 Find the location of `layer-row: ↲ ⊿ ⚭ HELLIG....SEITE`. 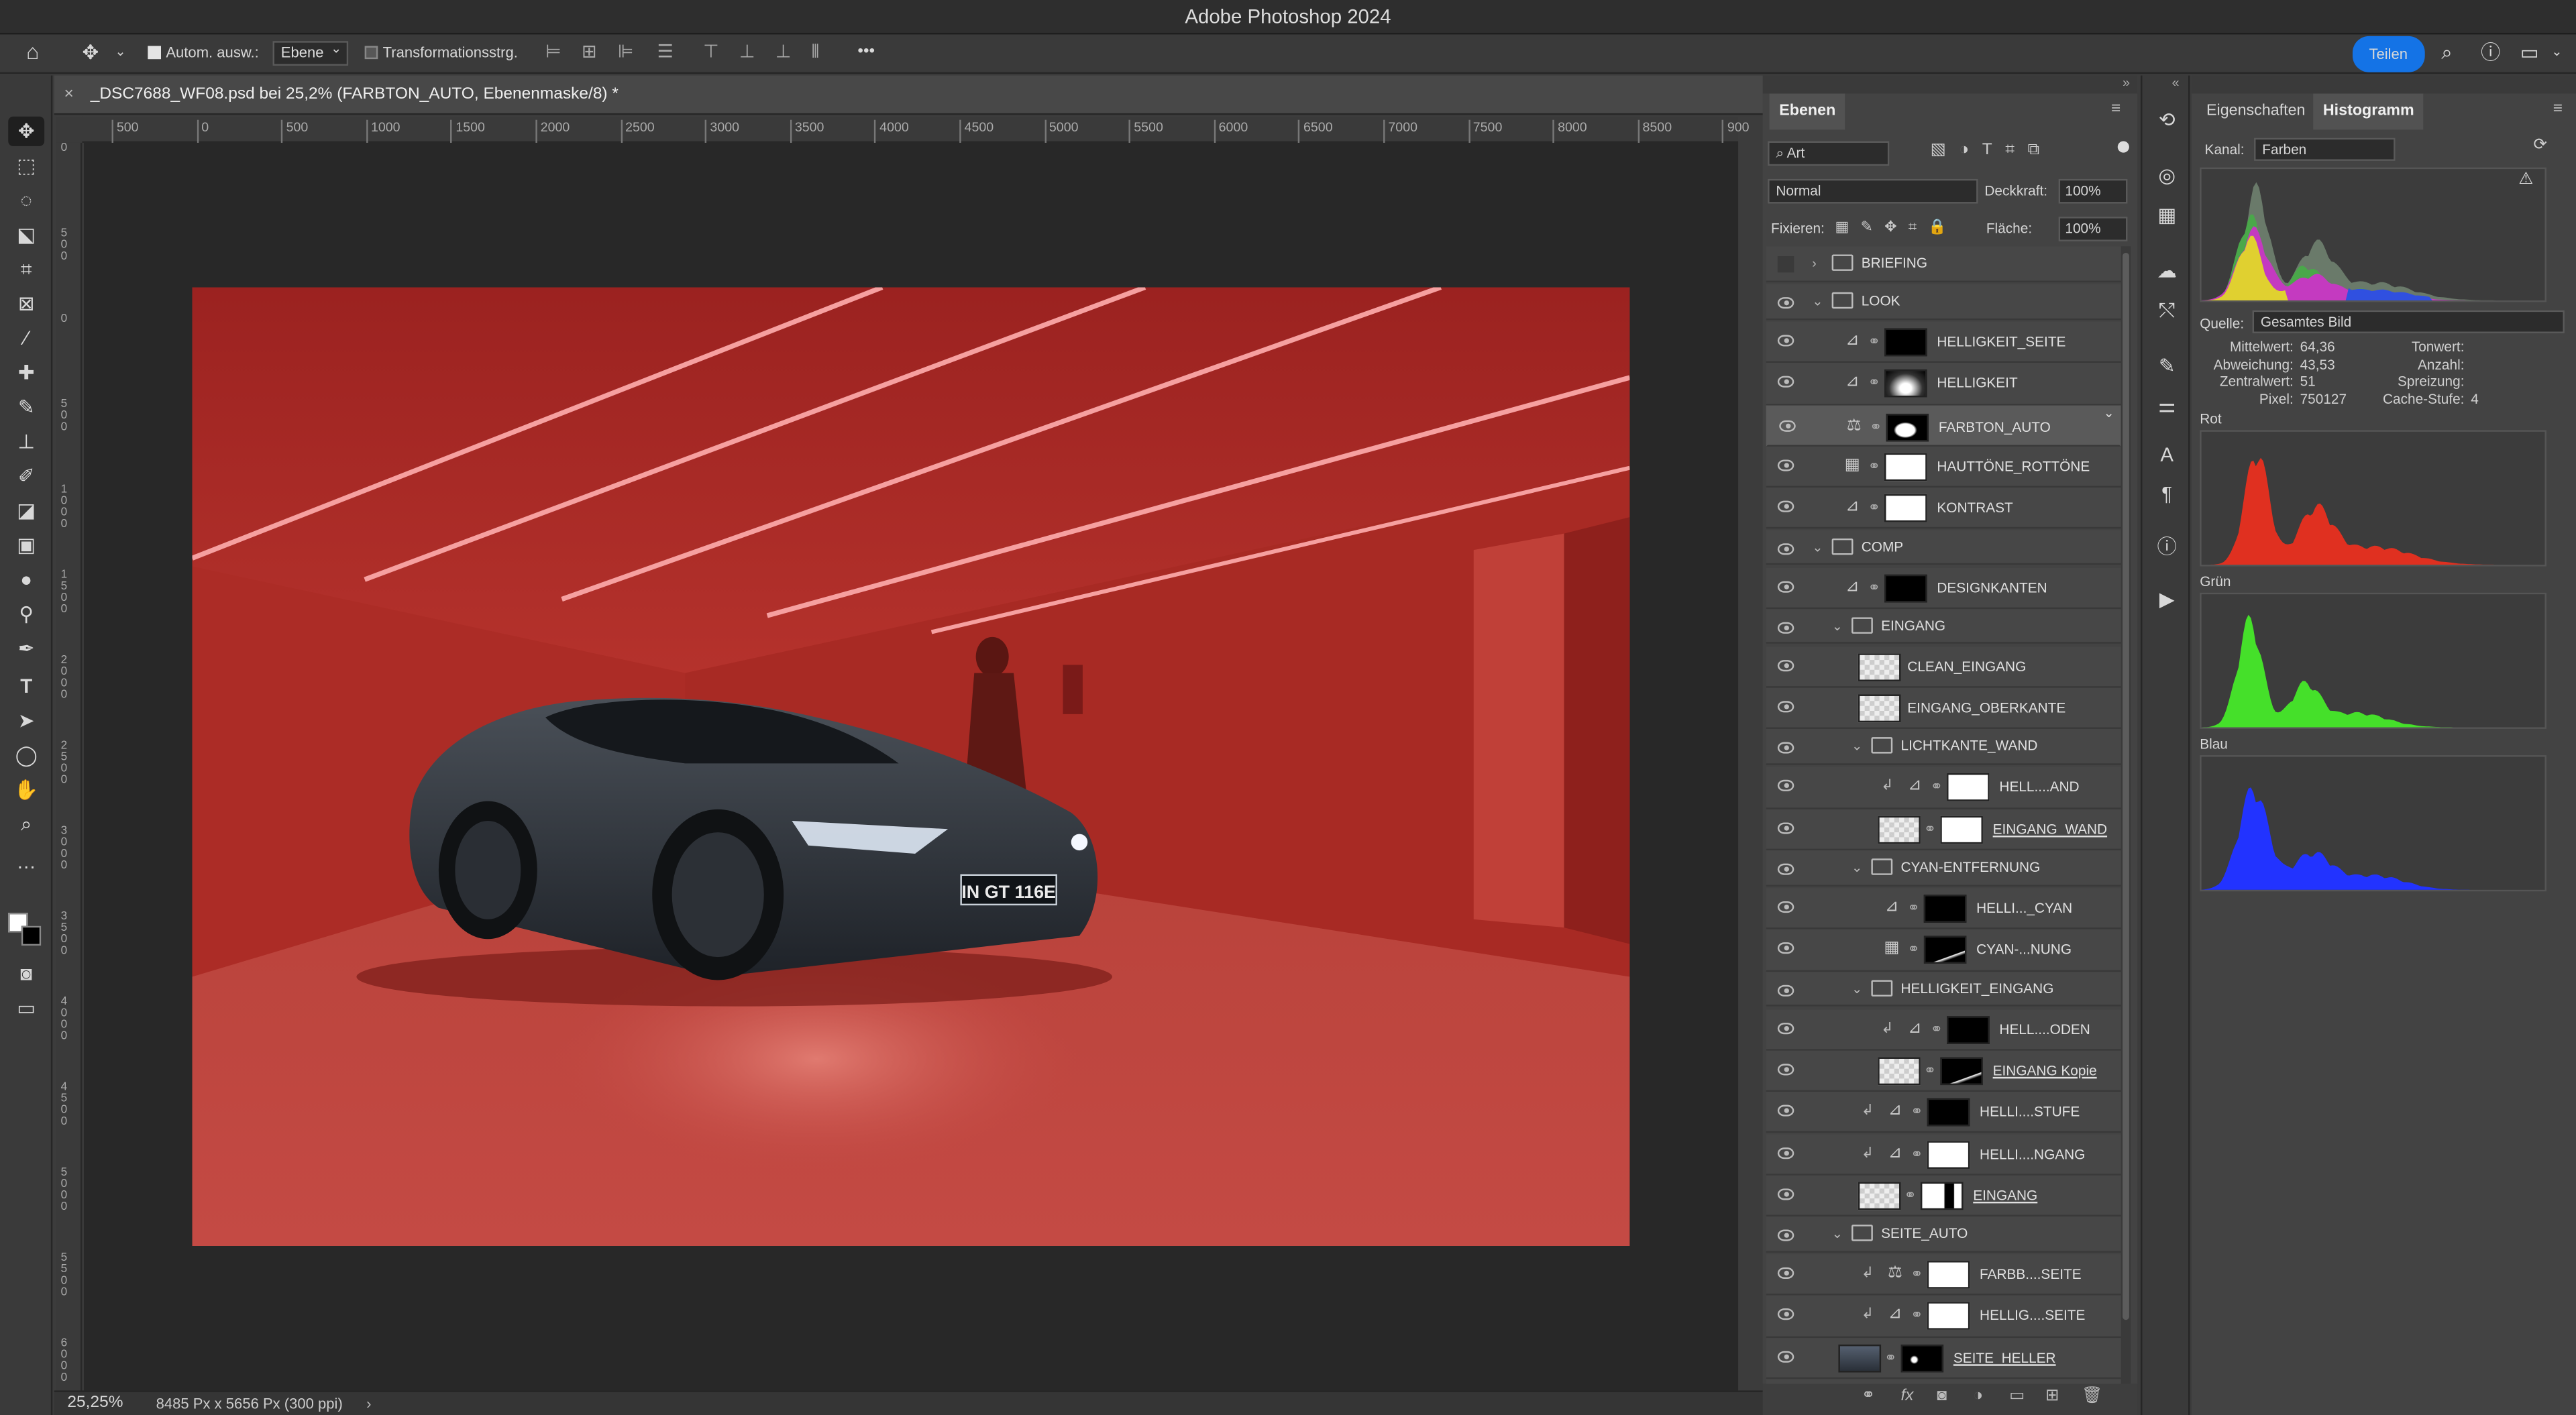

layer-row: ↲ ⊿ ⚭ HELLIG....SEITE is located at coordinates (1943, 1317).